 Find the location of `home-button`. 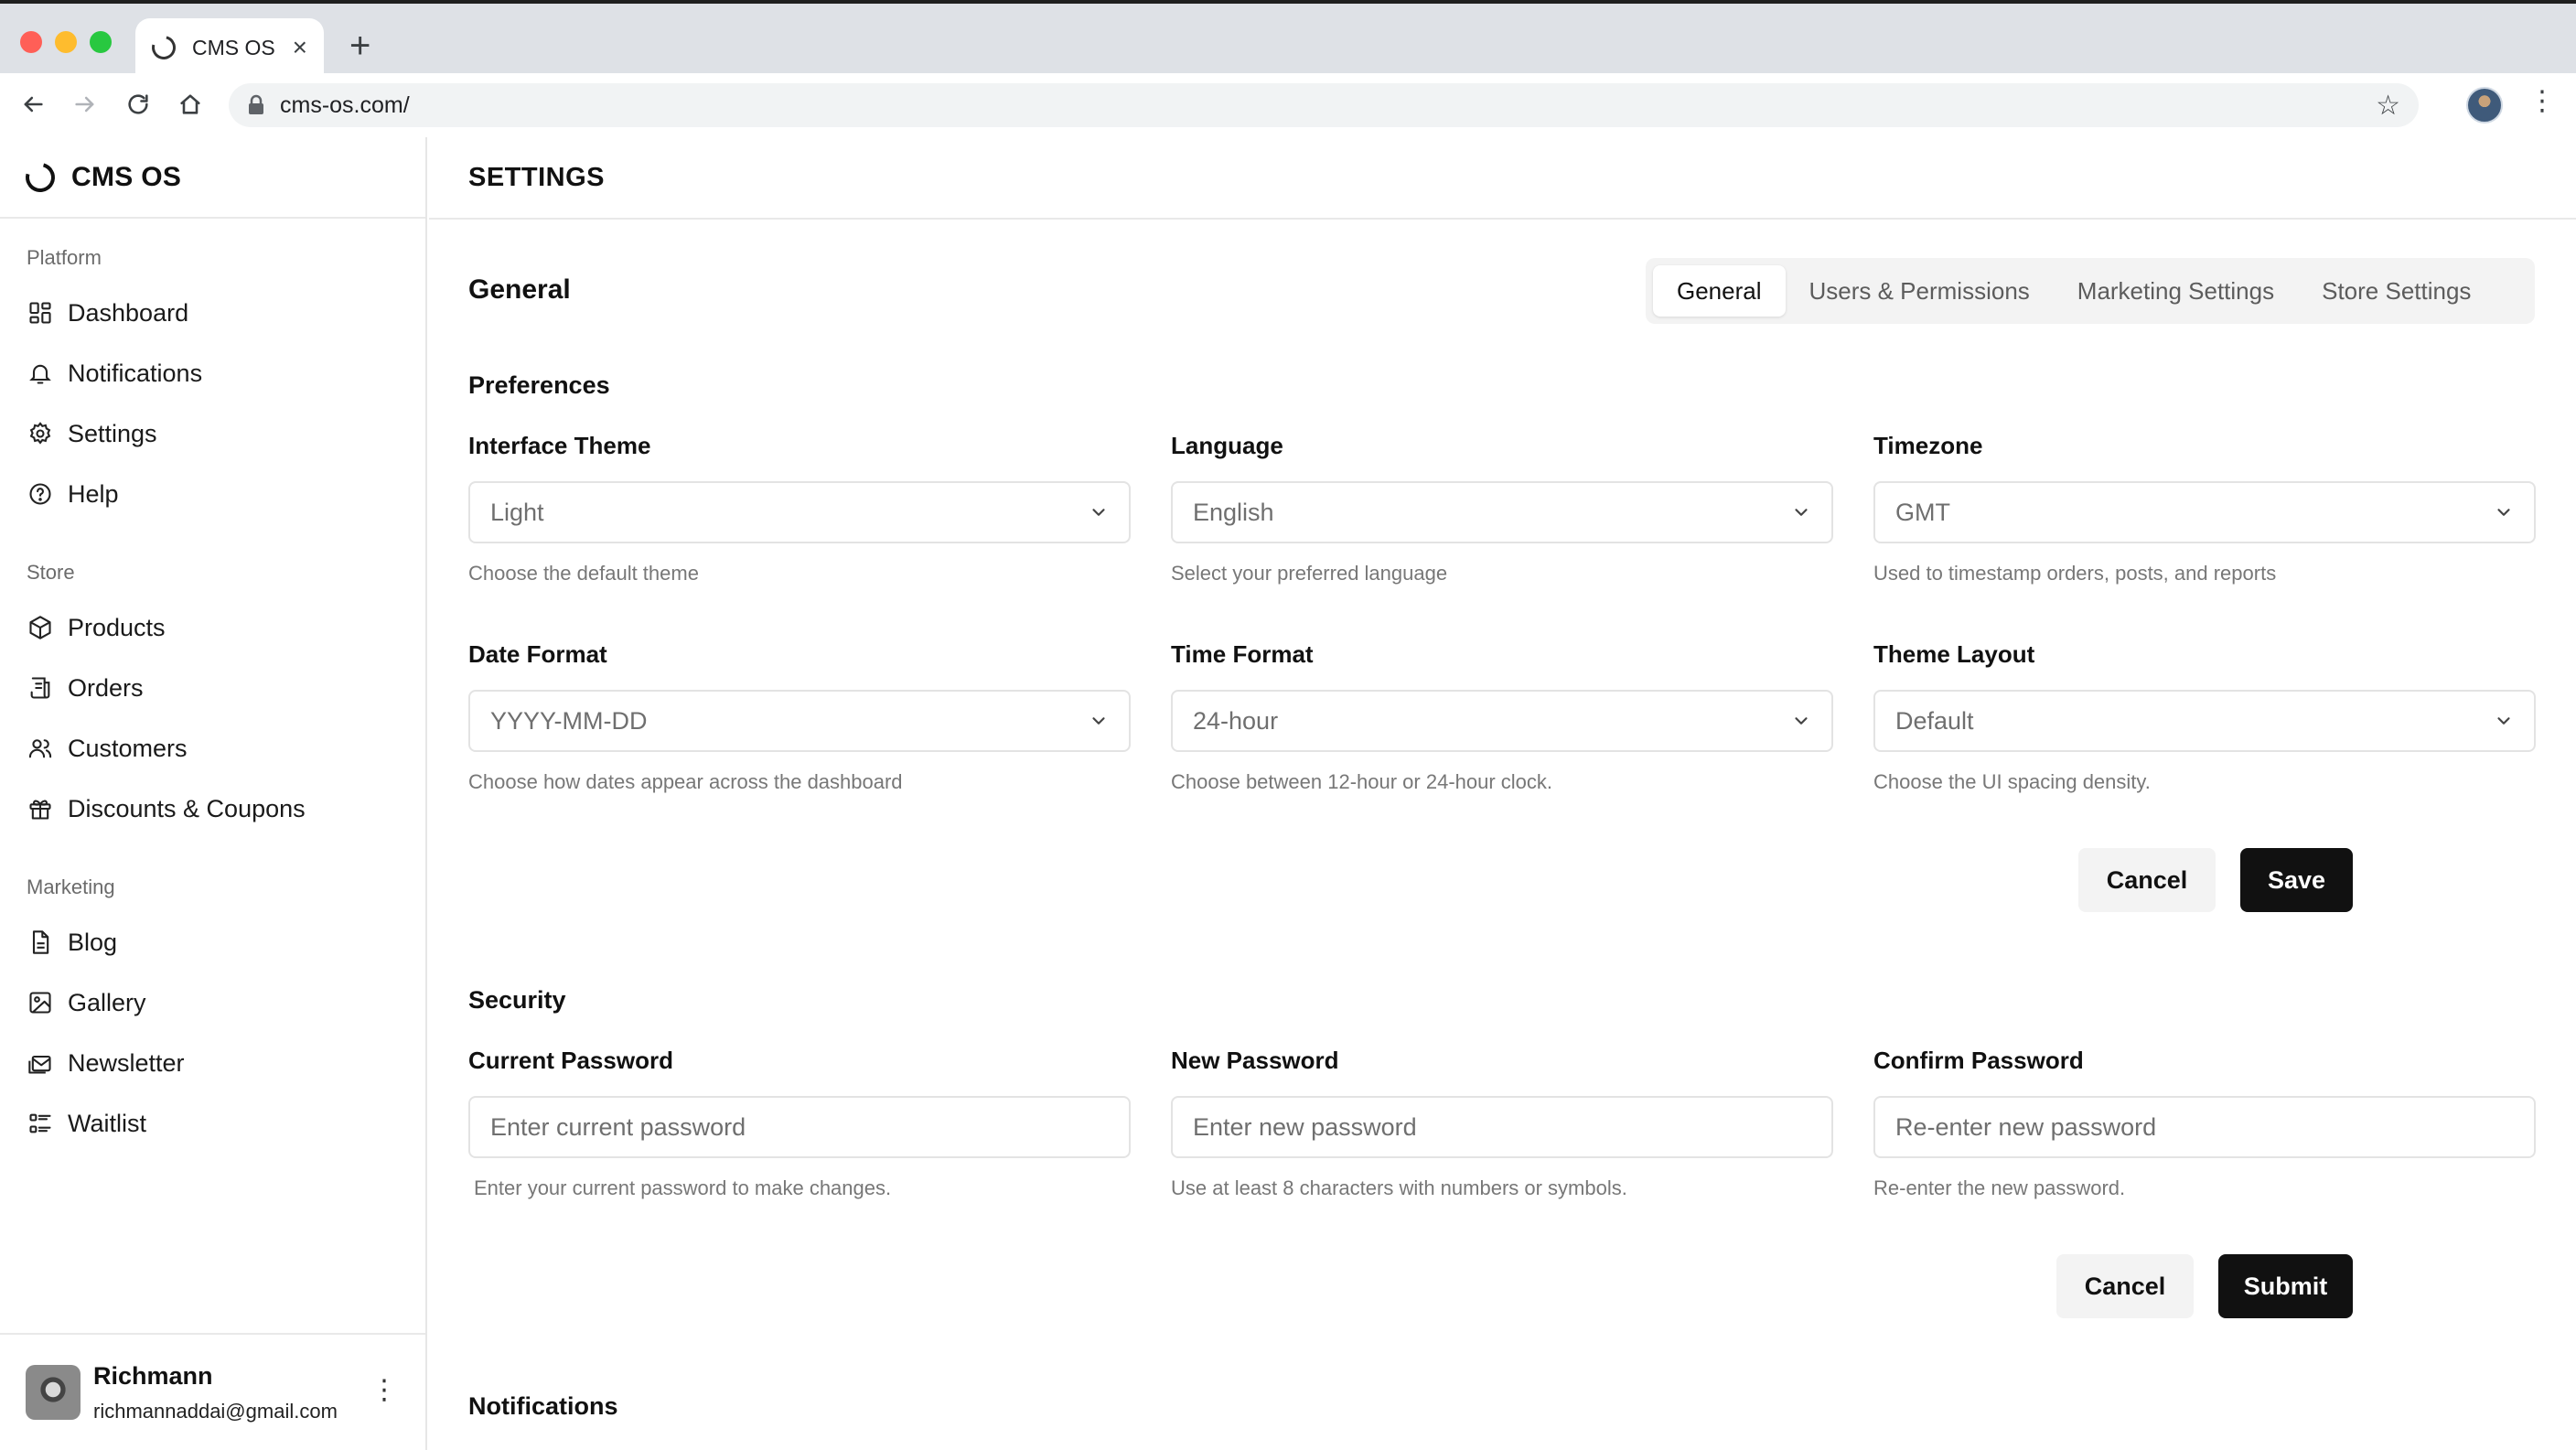

home-button is located at coordinates (190, 104).